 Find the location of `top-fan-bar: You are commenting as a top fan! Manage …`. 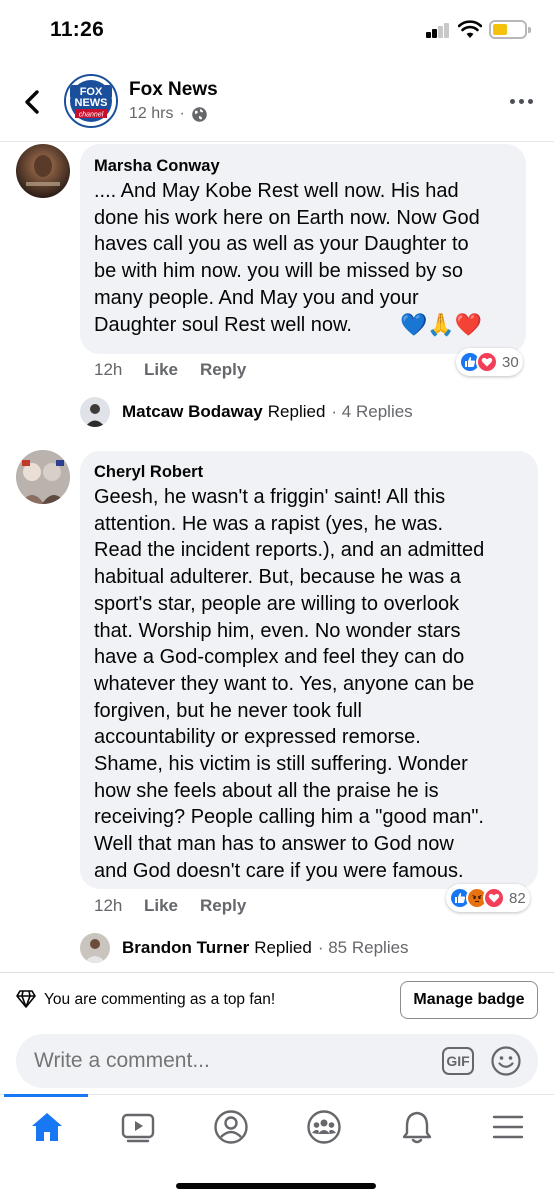

top-fan-bar: You are commenting as a top fan! Manage … is located at coordinates (277, 998).